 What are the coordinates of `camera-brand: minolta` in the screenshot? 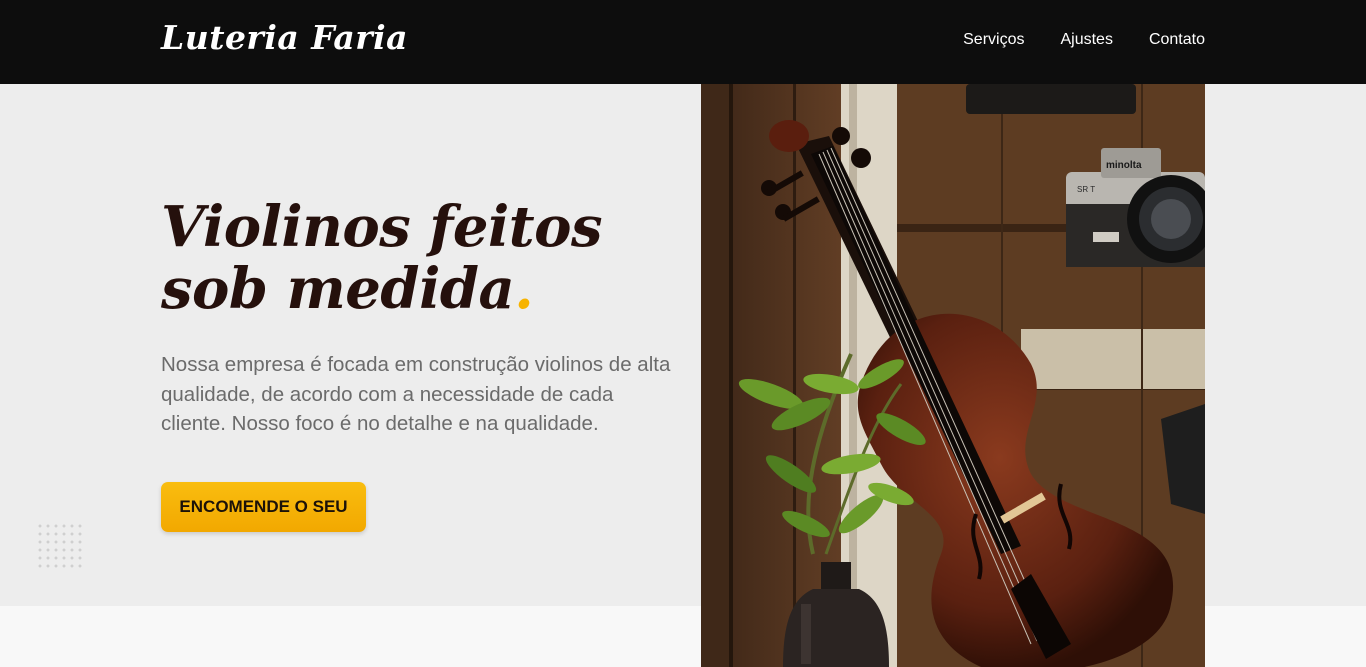 It's located at (1124, 165).